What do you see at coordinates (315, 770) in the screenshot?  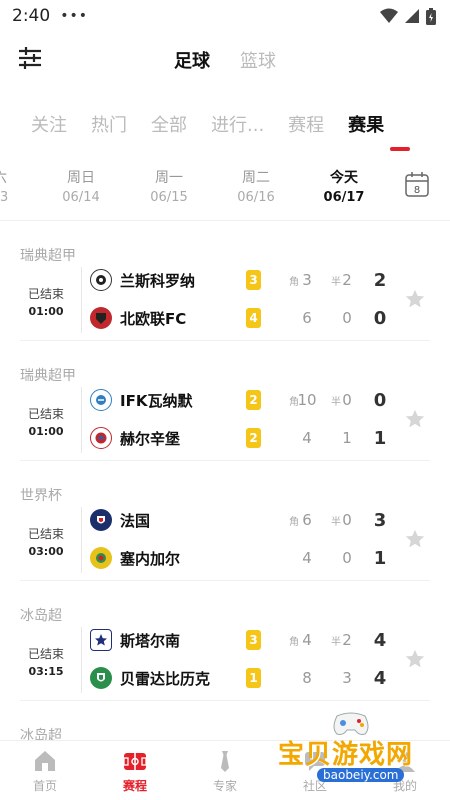 I see `nav-community: 社区` at bounding box center [315, 770].